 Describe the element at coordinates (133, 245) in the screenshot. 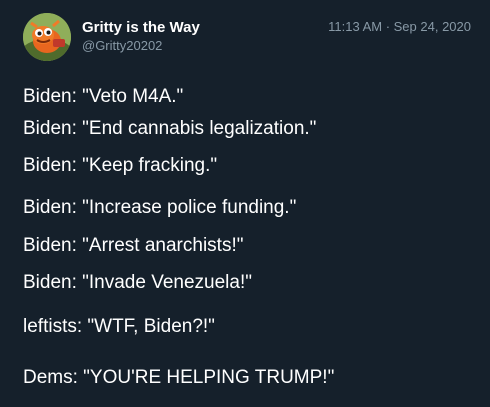

I see `tweet-text-line: Biden: "Arrest anarchists!"` at that location.